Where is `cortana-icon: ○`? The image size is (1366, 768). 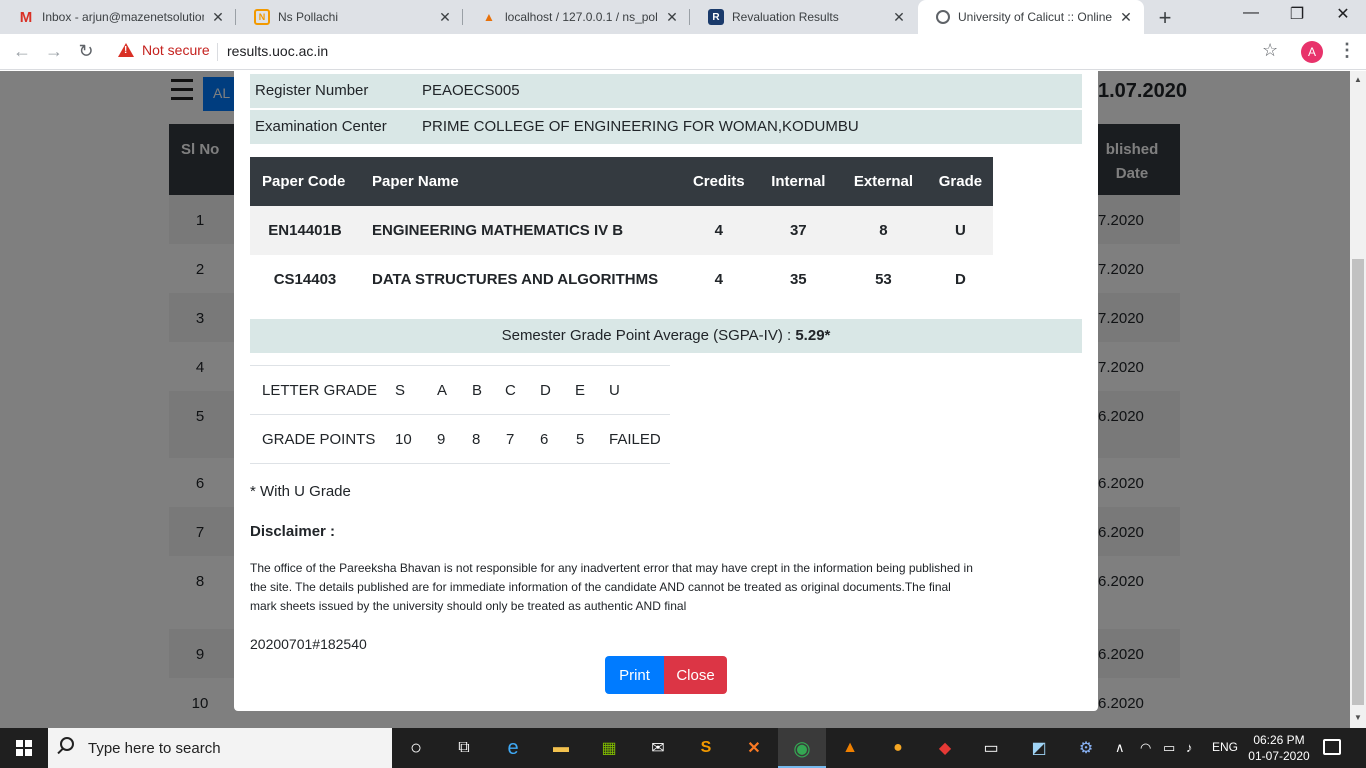 cortana-icon: ○ is located at coordinates (416, 748).